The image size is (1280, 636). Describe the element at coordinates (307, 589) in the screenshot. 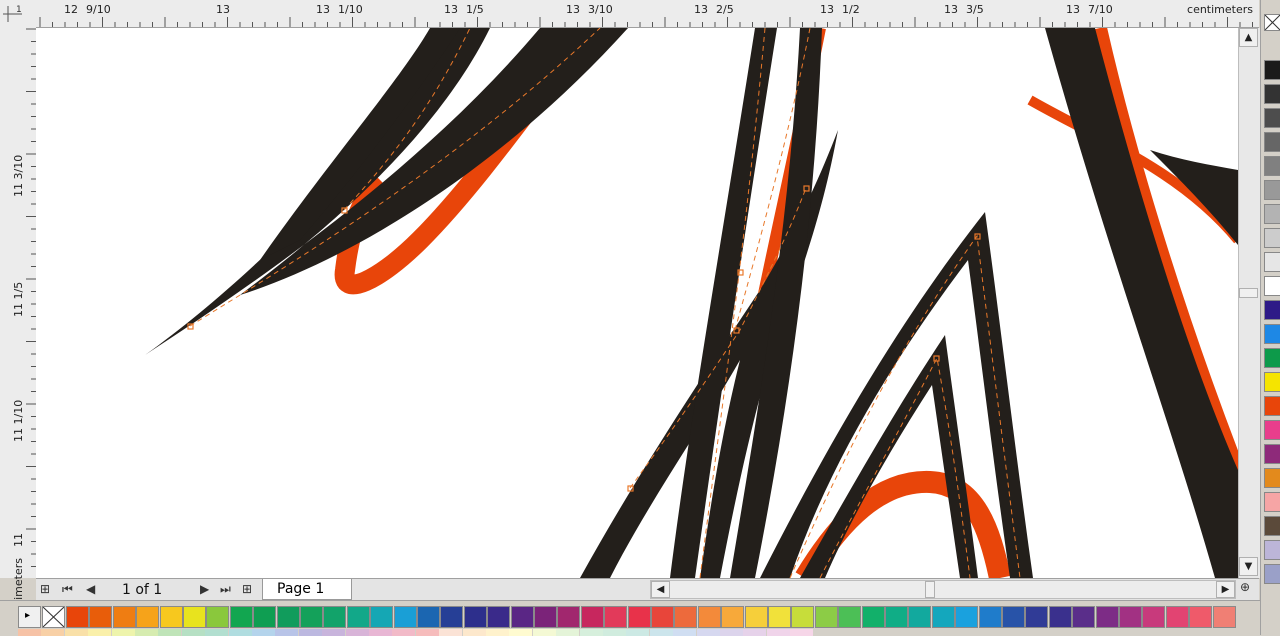

I see `page-tab: Page 1` at that location.